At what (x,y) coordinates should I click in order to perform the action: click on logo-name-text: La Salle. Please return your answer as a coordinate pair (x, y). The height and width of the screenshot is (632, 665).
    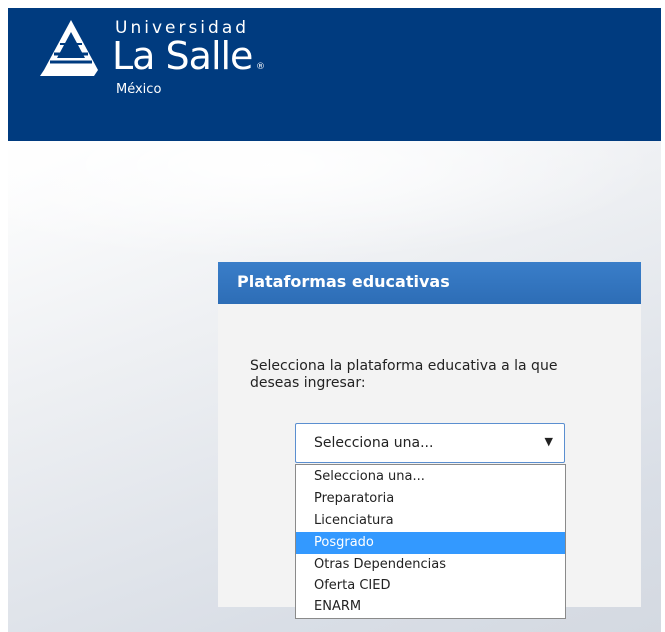
    Looking at the image, I should click on (182, 56).